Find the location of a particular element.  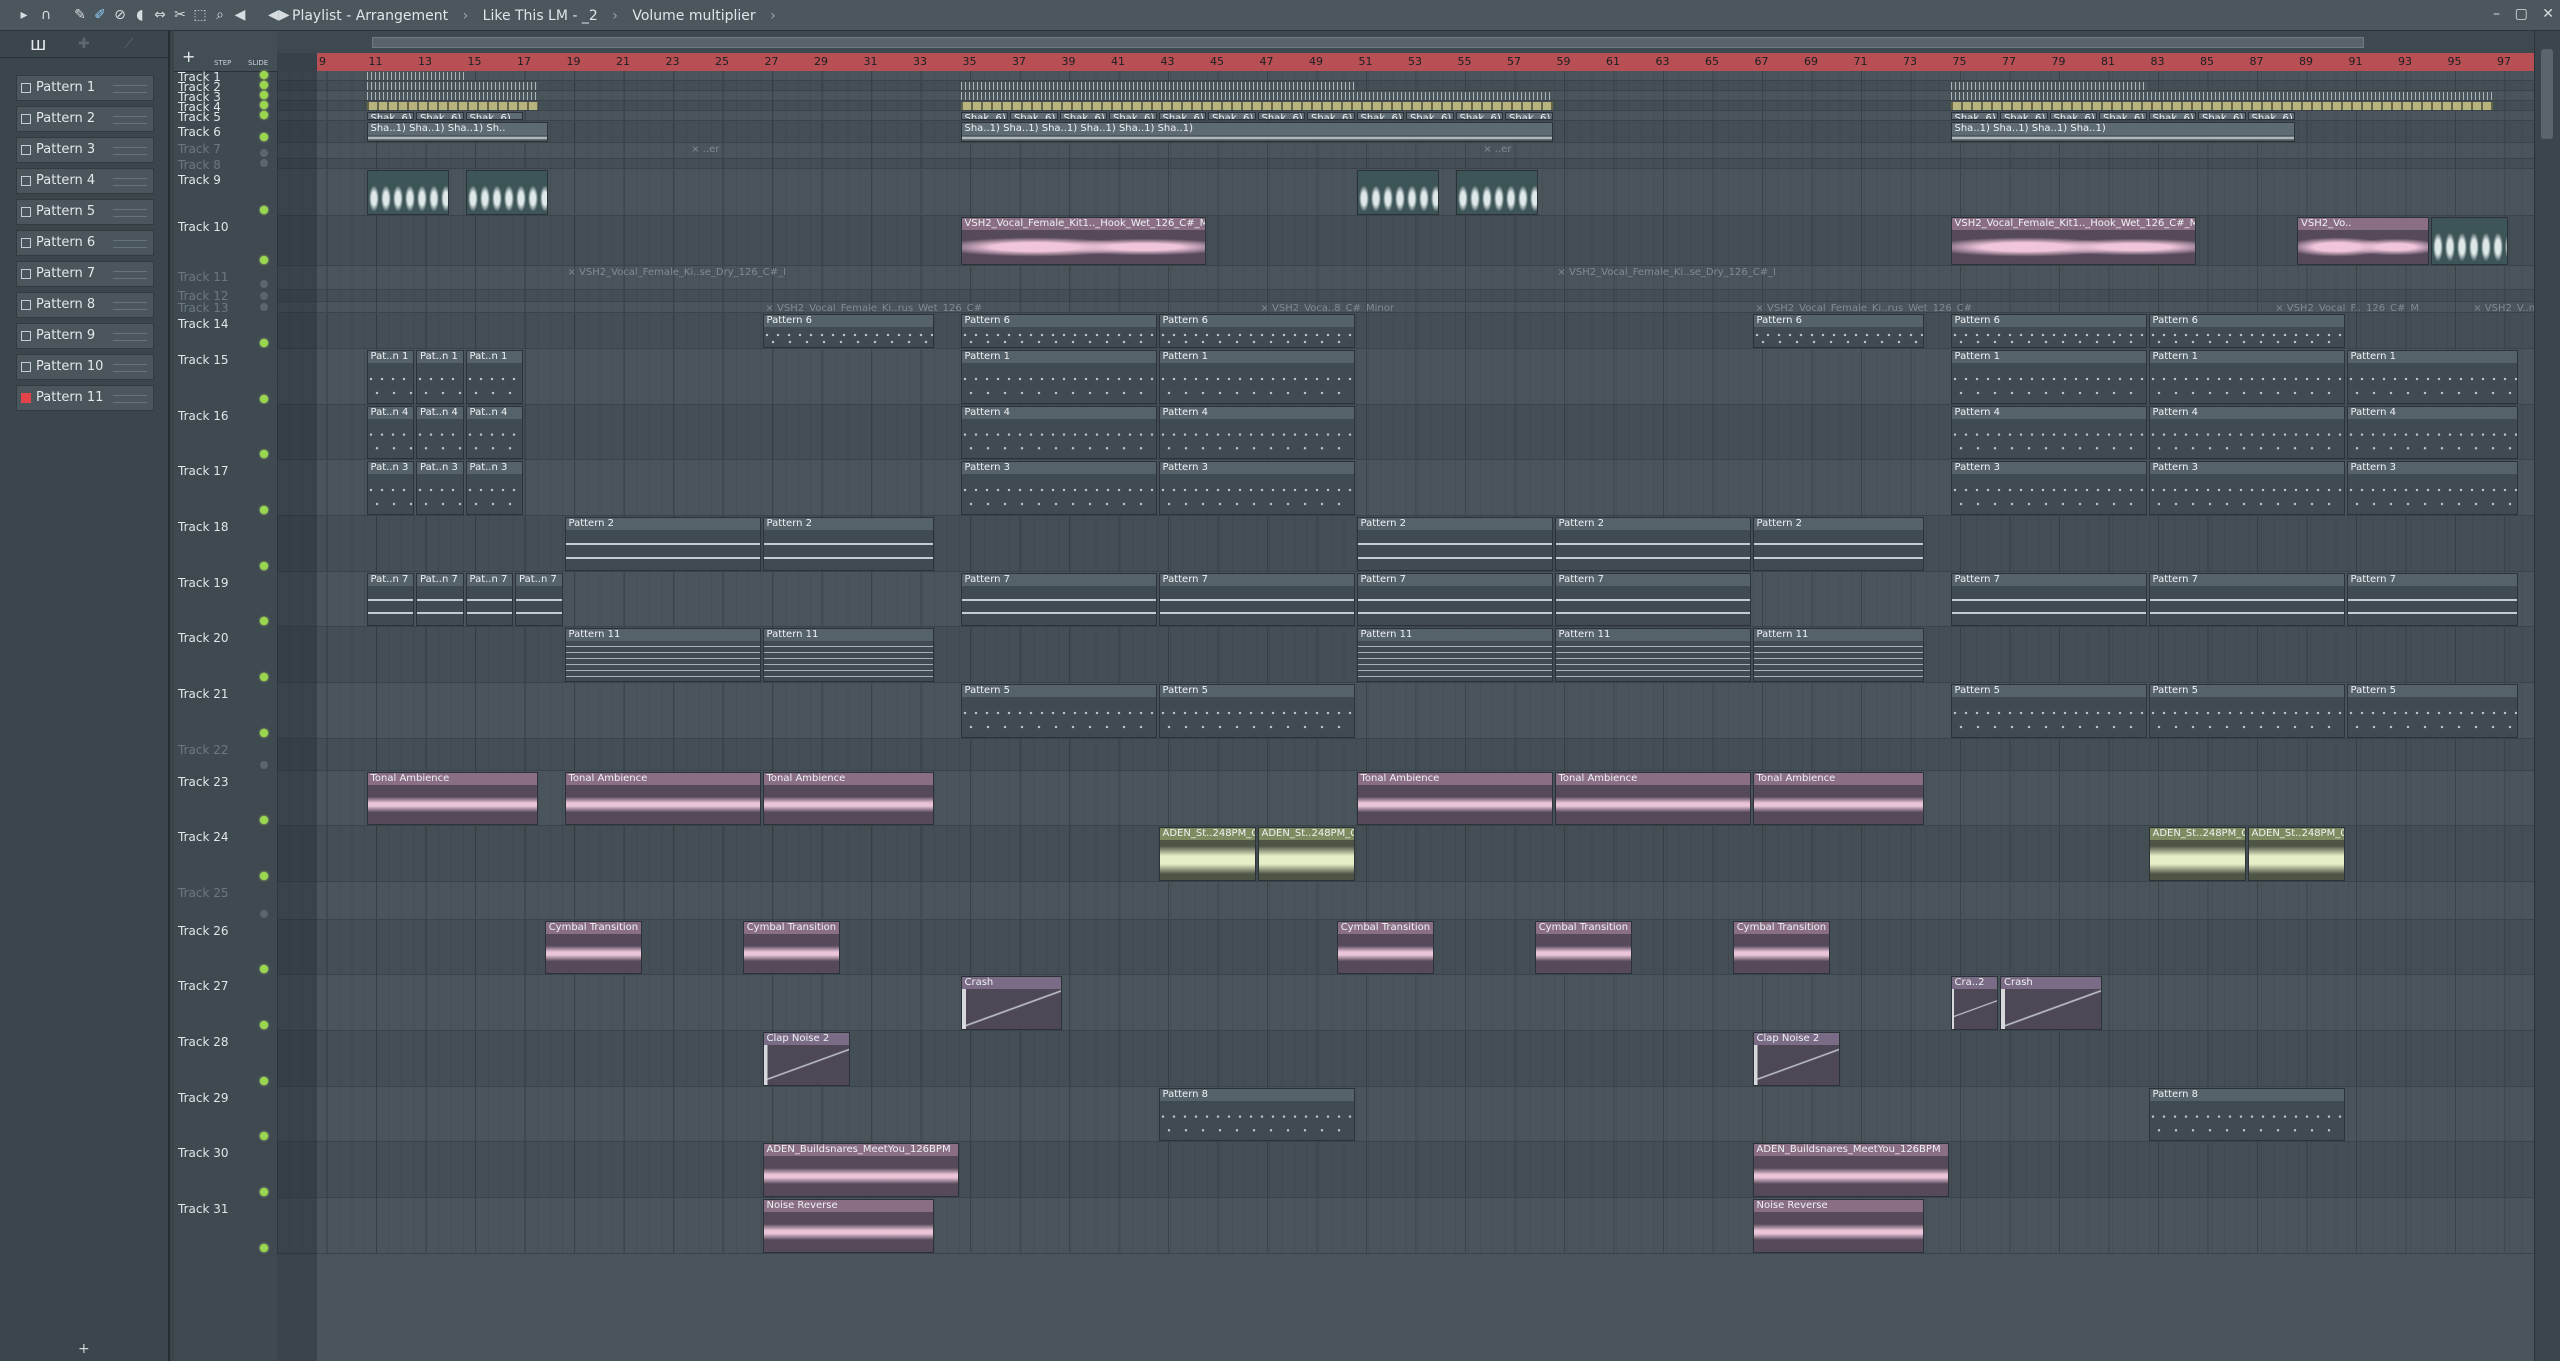

track-name: Track 10 is located at coordinates (203, 227).